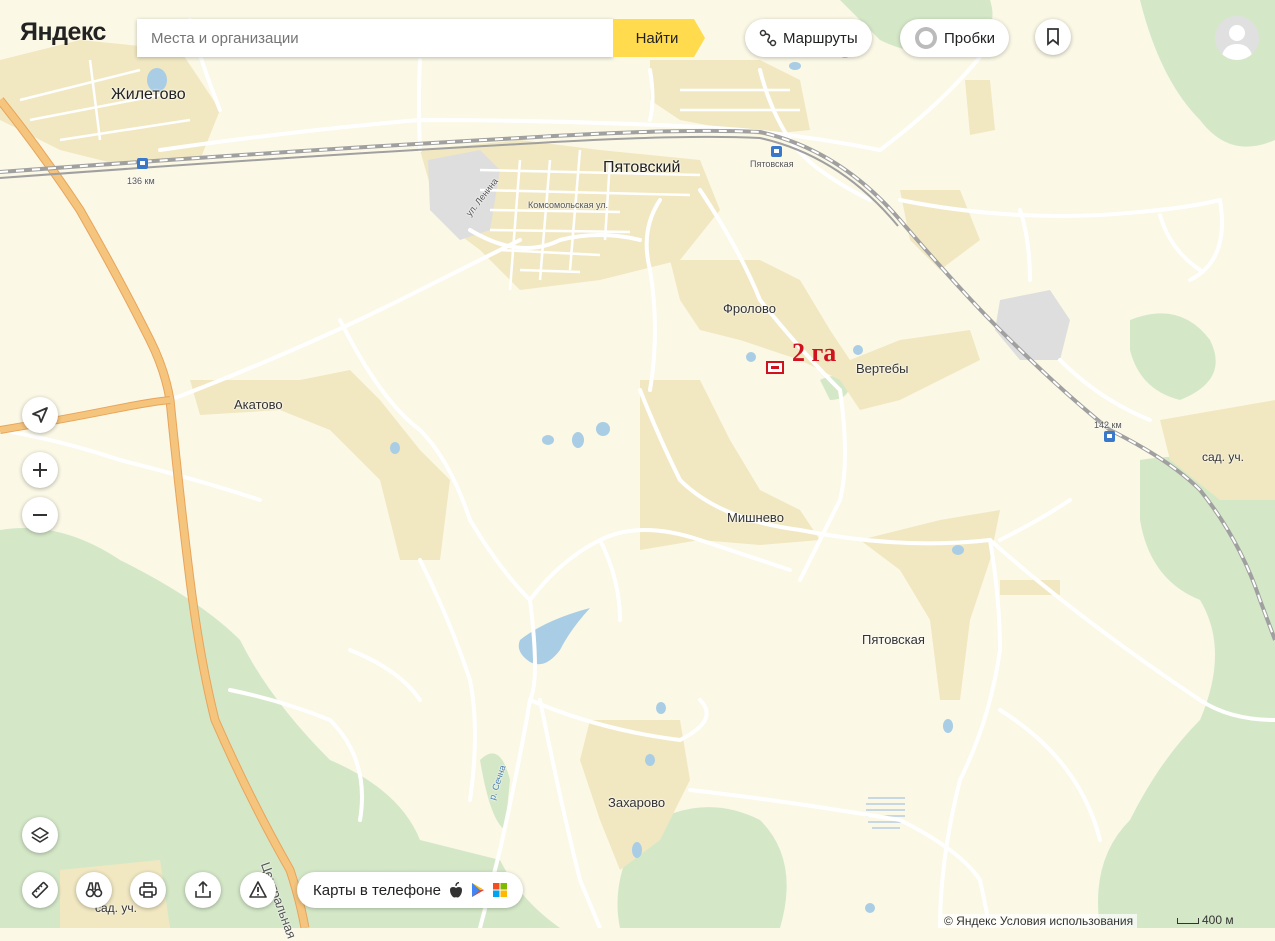 The width and height of the screenshot is (1275, 941). What do you see at coordinates (375, 38) in the screenshot?
I see `search-input` at bounding box center [375, 38].